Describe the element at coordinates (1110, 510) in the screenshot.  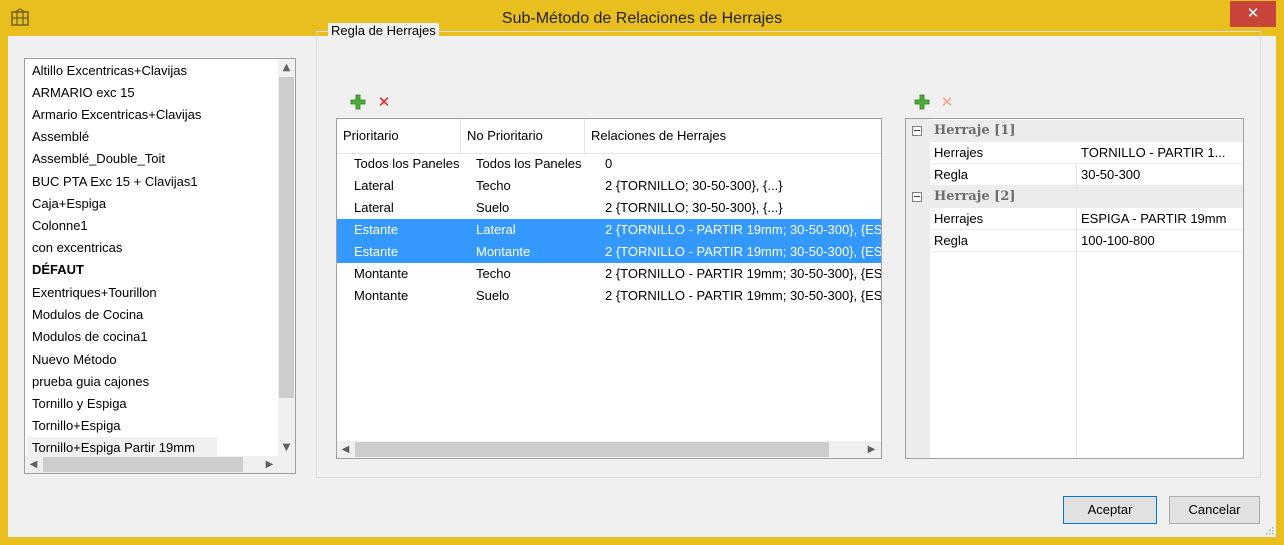
I see `accept-button: Aceptar` at that location.